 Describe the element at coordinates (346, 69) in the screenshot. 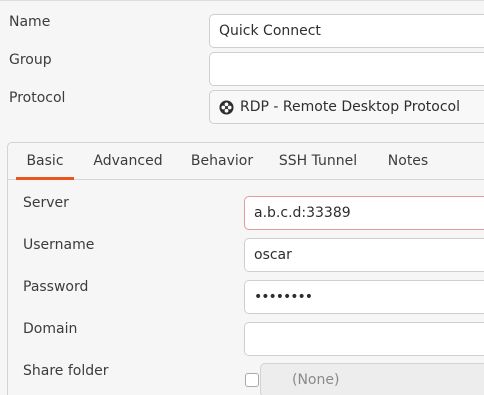

I see `group-field` at that location.